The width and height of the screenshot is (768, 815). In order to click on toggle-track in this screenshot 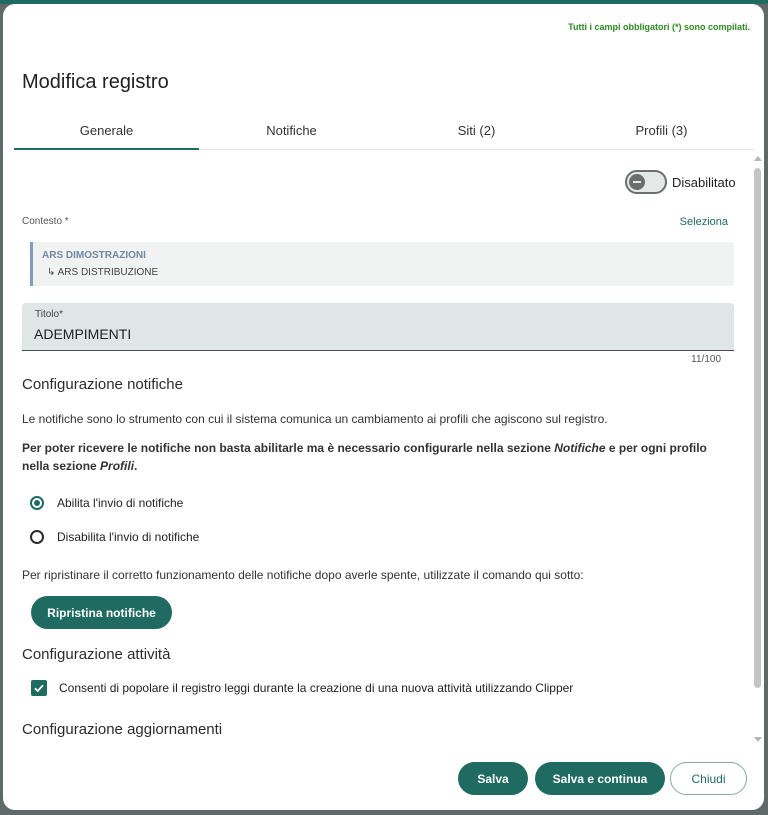, I will do `click(646, 182)`.